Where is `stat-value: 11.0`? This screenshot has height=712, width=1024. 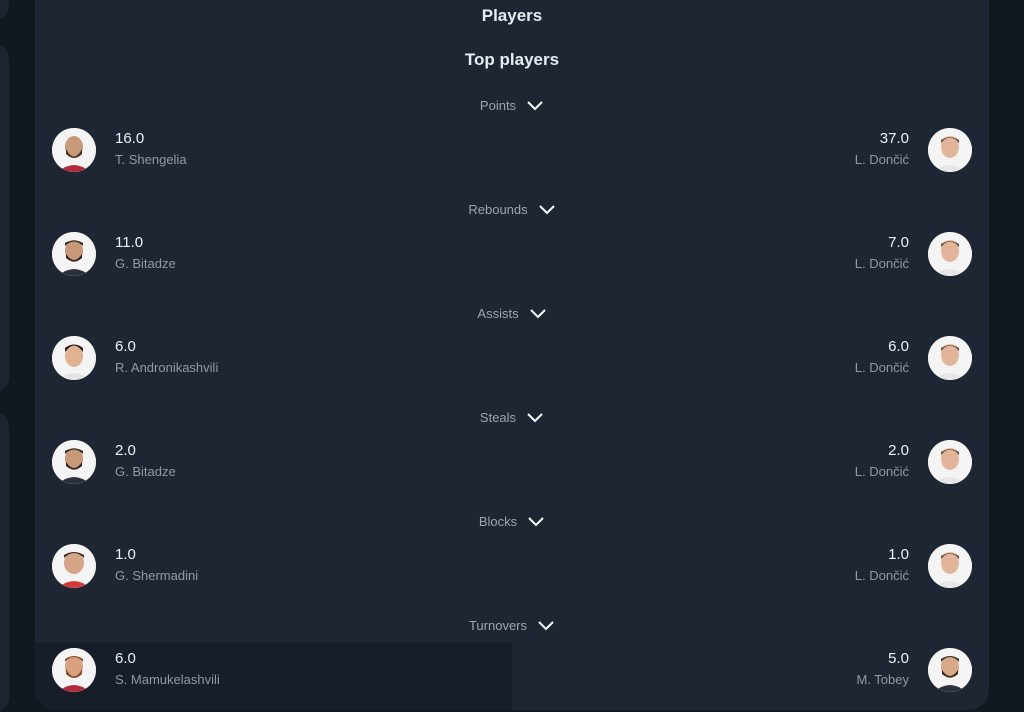 stat-value: 11.0 is located at coordinates (129, 242).